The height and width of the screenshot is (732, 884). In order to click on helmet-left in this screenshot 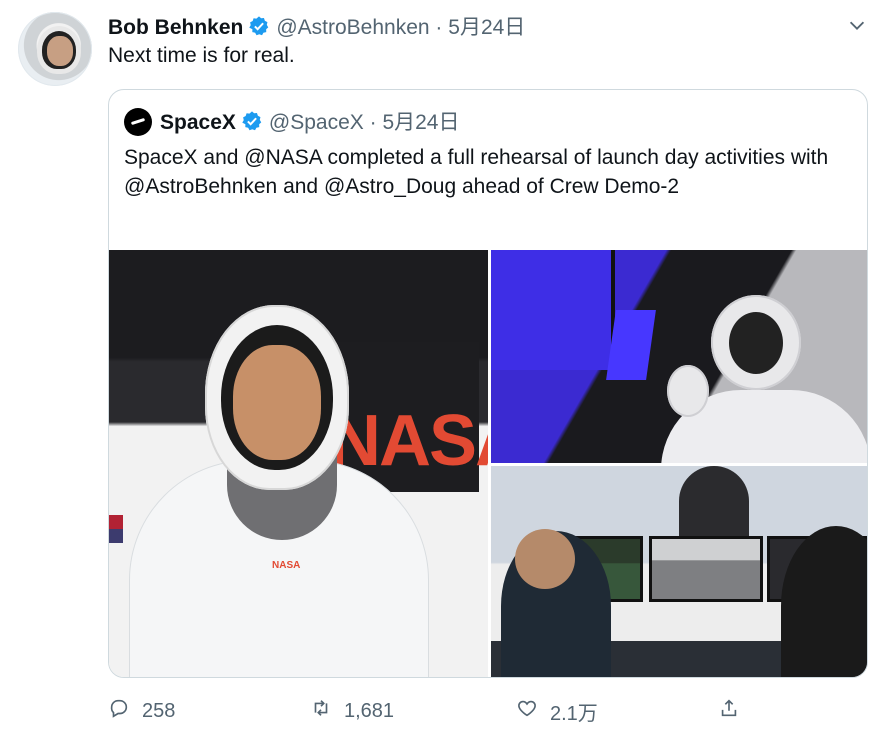, I will do `click(688, 391)`.